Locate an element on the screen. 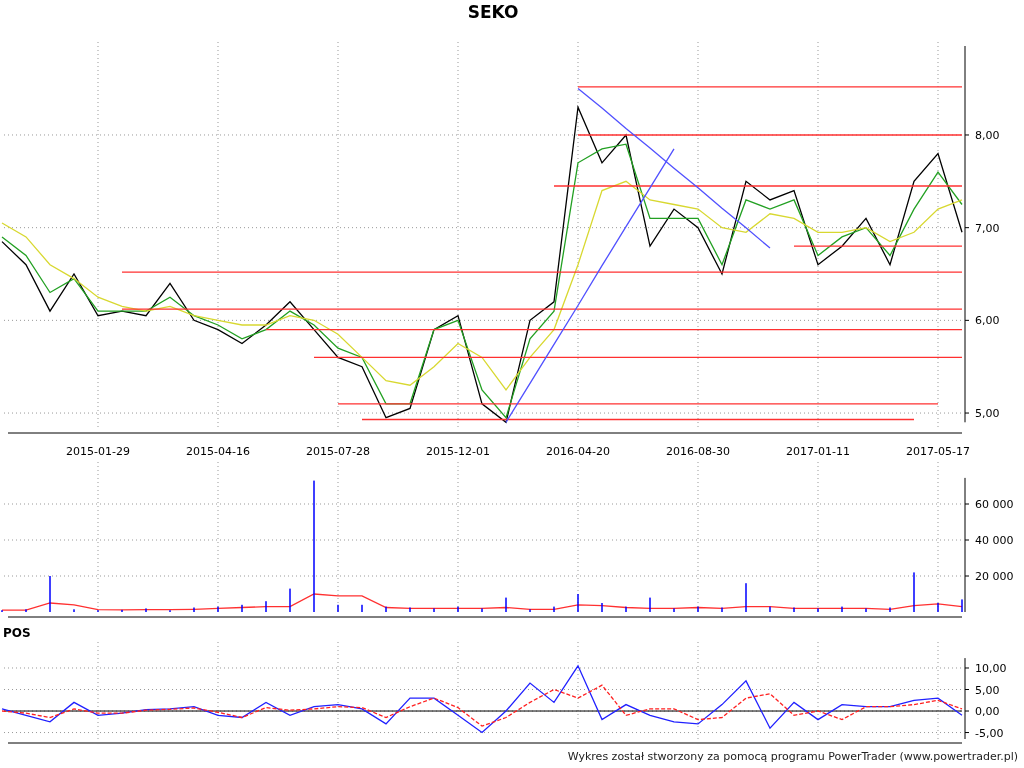  axis-label: 2015-12-01 is located at coordinates (458, 451).